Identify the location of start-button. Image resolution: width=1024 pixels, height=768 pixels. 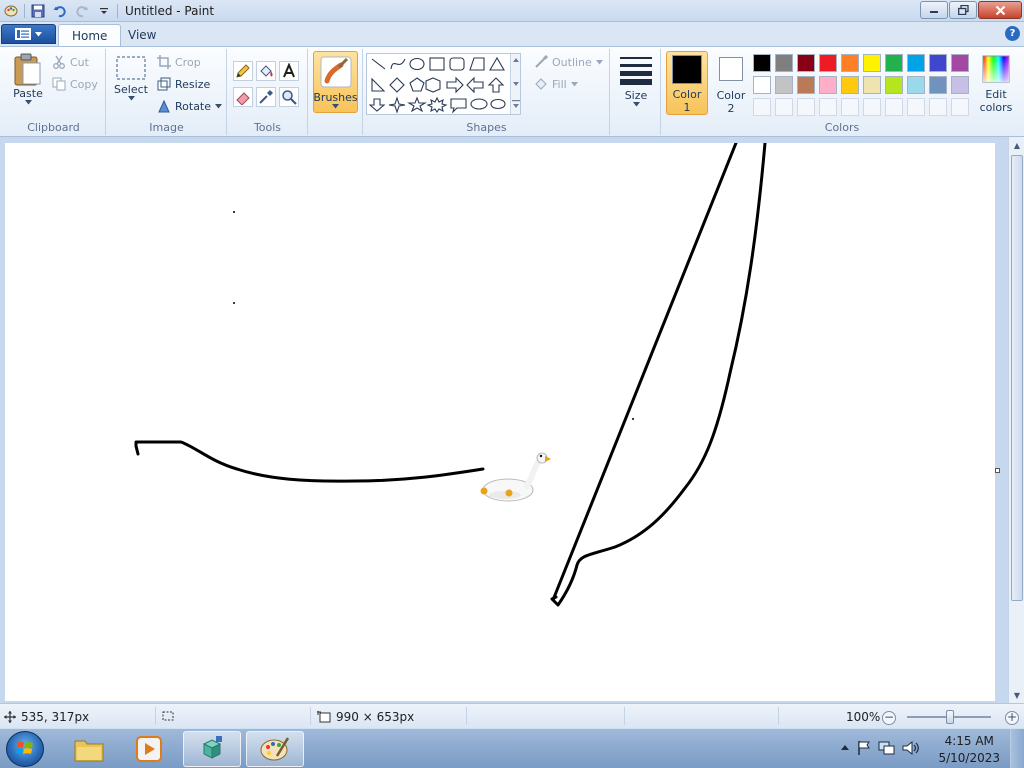
(25, 749).